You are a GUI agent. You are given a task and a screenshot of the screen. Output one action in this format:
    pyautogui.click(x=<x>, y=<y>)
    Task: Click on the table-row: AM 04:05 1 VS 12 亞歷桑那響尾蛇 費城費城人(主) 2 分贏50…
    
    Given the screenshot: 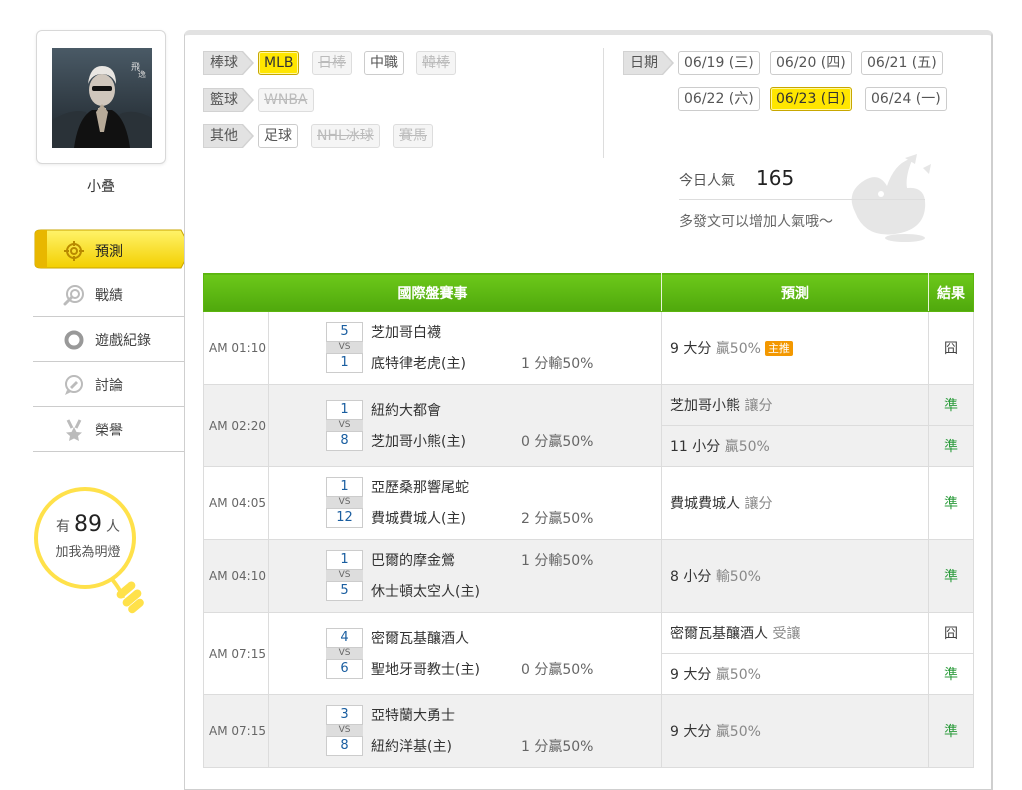 What is the action you would take?
    pyautogui.click(x=588, y=503)
    